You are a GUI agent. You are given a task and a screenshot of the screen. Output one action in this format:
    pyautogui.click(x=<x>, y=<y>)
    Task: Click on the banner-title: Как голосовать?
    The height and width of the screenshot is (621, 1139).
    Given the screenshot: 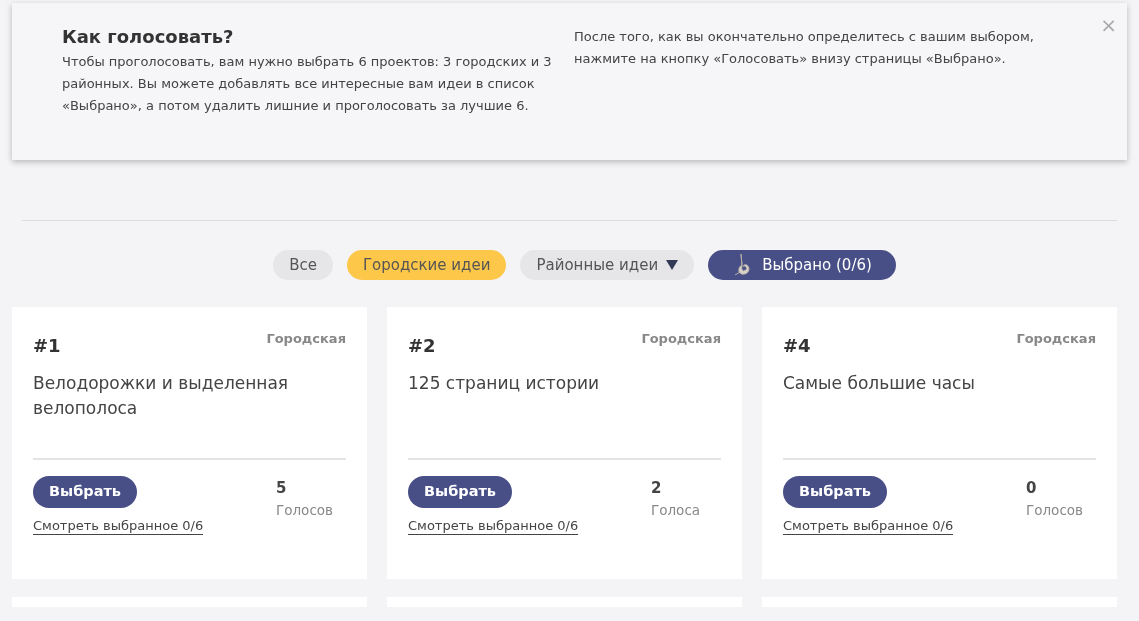 What is the action you would take?
    pyautogui.click(x=148, y=37)
    